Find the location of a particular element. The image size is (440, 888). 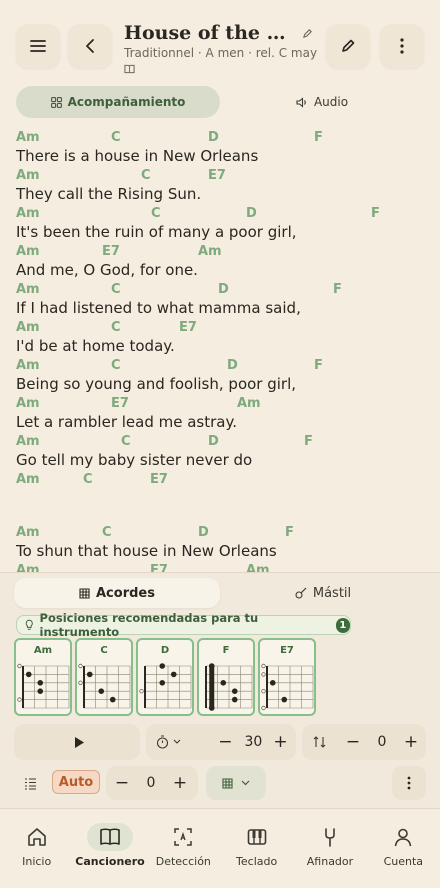

auto-scroll-button: Auto is located at coordinates (76, 782).